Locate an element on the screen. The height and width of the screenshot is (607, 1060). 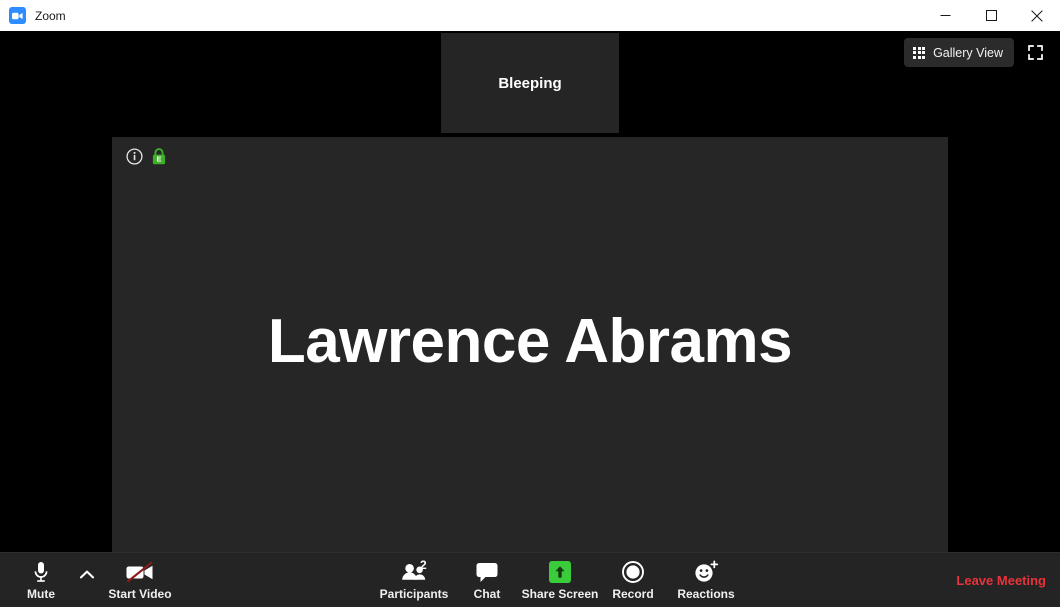
chat-bubble-icon is located at coordinates (487, 572).